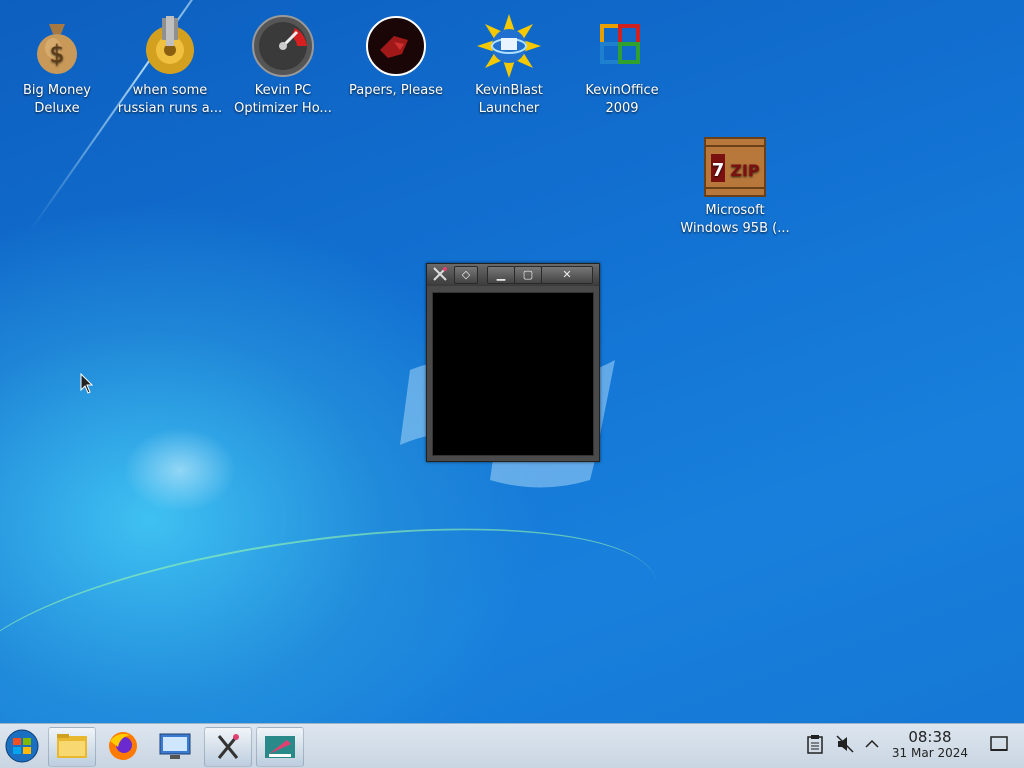 The width and height of the screenshot is (1024, 768). Describe the element at coordinates (56, 99) in the screenshot. I see `icon-label: Big Money Deluxe` at that location.